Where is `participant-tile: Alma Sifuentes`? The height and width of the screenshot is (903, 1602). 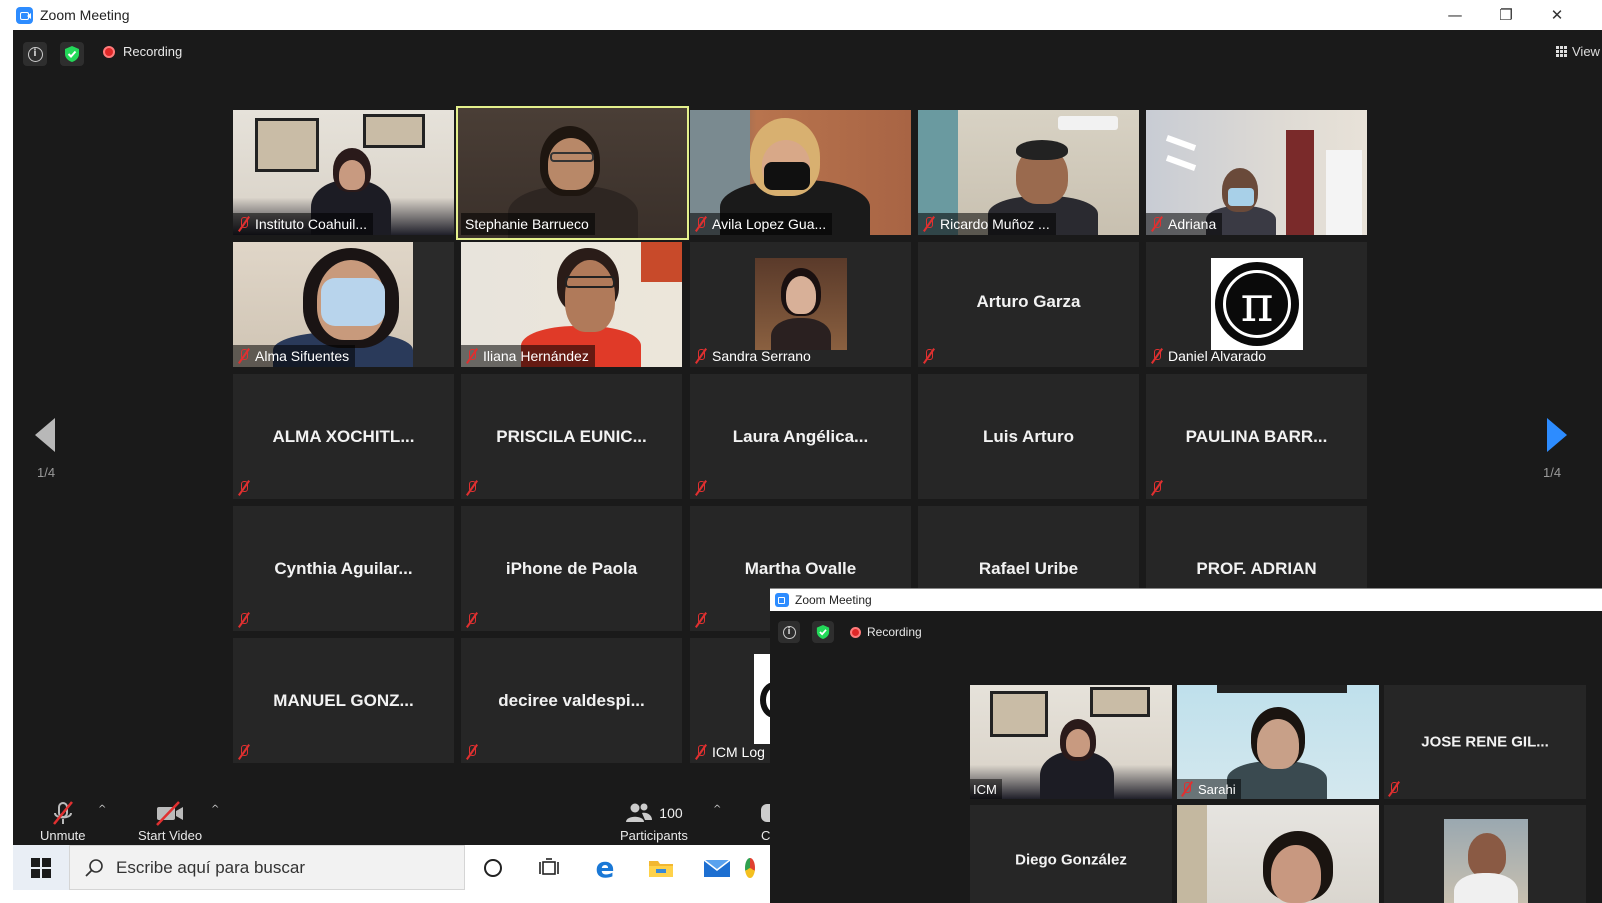
participant-tile: Alma Sifuentes is located at coordinates (343, 304).